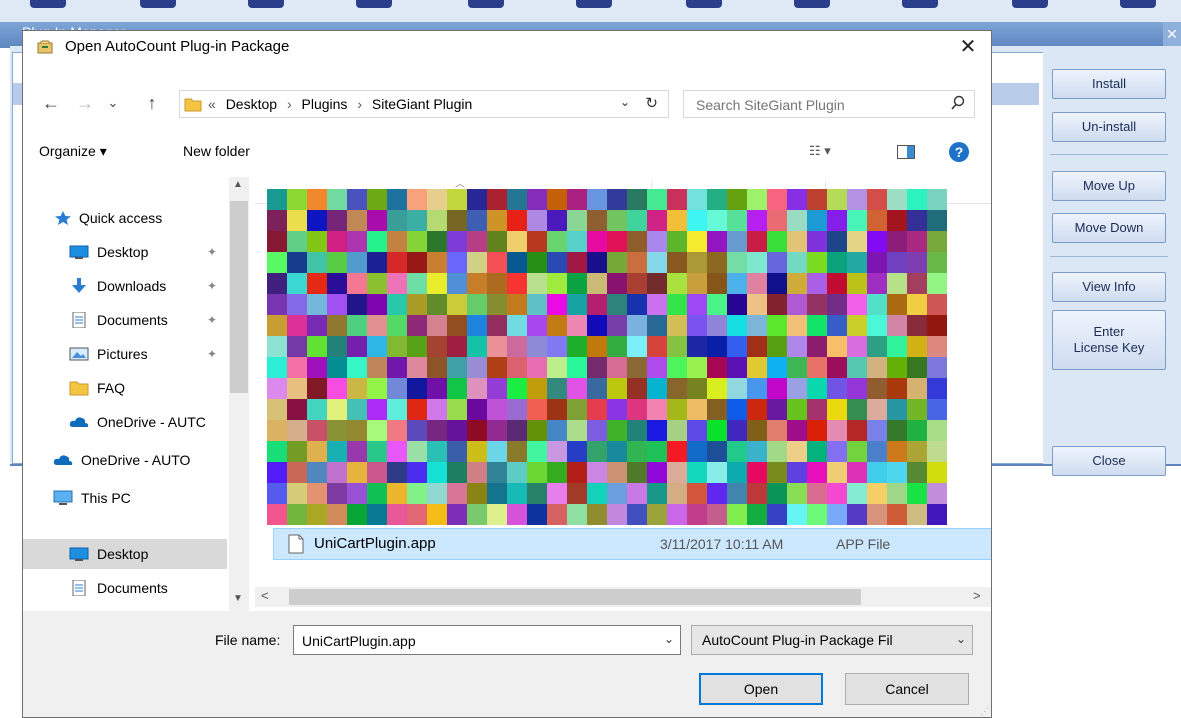 The height and width of the screenshot is (718, 1181). Describe the element at coordinates (51, 103) in the screenshot. I see `back-icon: ←` at that location.